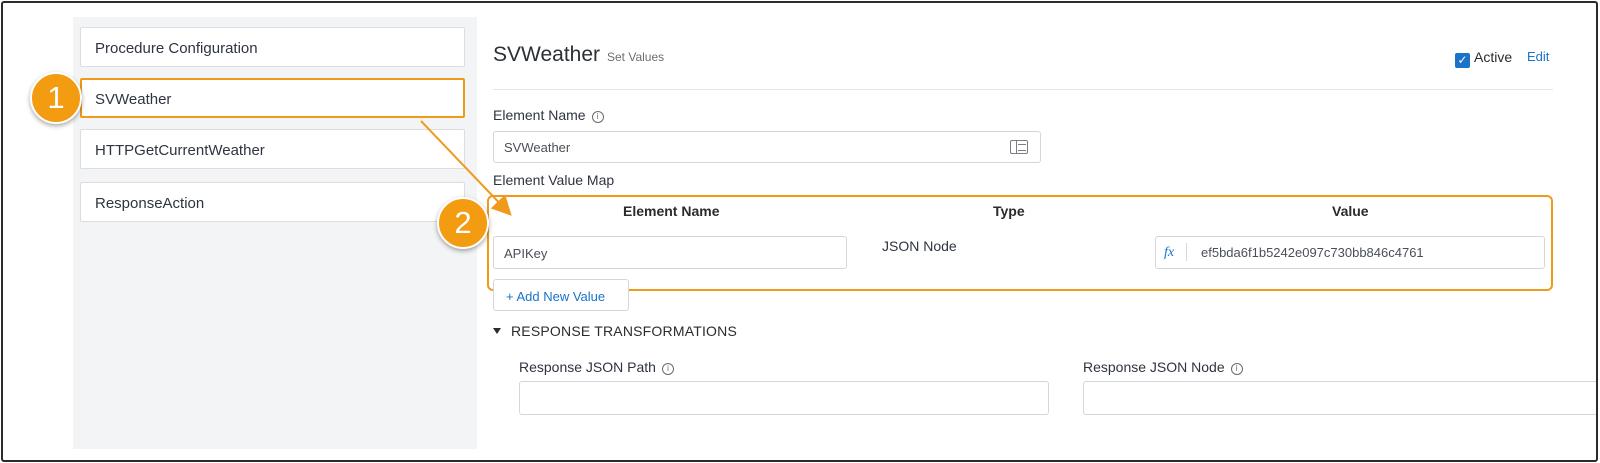 This screenshot has height=463, width=1600. I want to click on formula-fx-icon: fx, so click(1169, 253).